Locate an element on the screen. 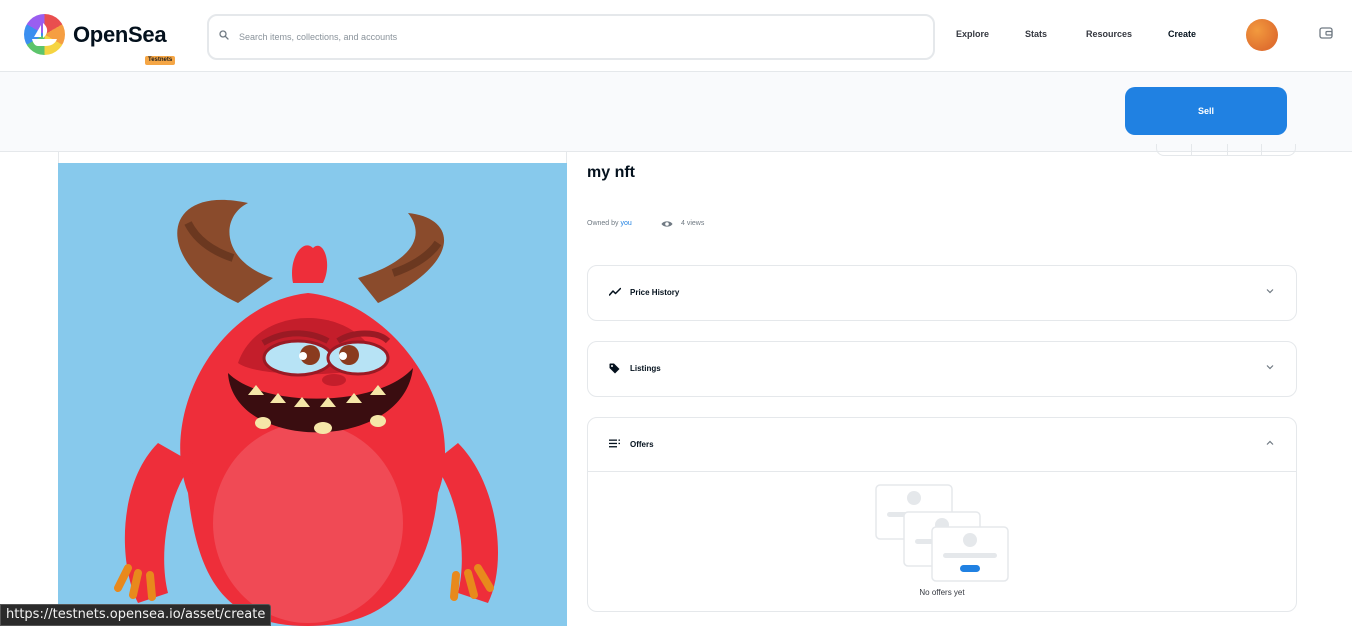 The height and width of the screenshot is (626, 1352). wallet-icon is located at coordinates (1326, 33).